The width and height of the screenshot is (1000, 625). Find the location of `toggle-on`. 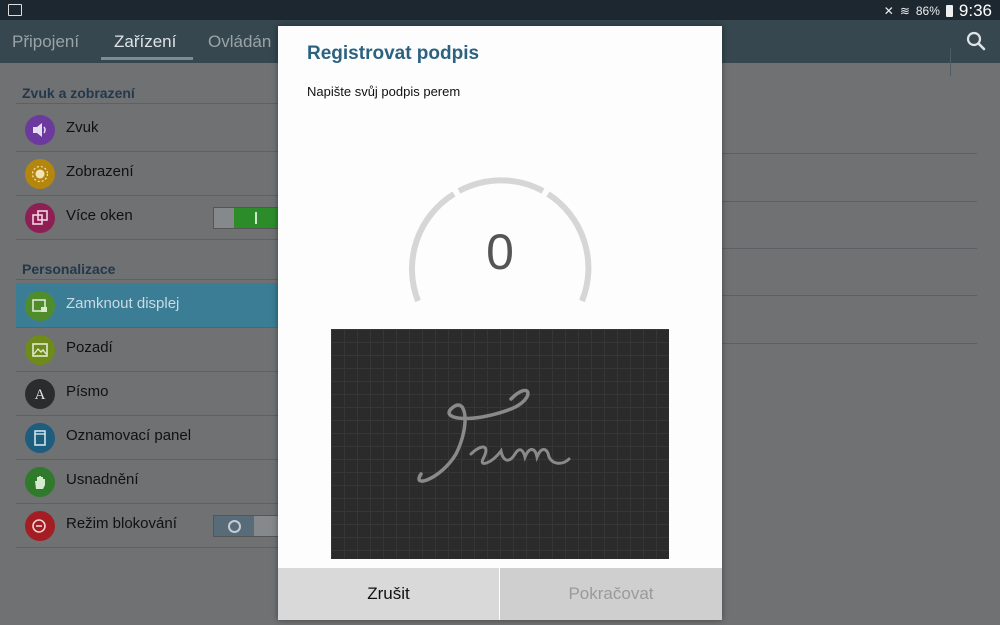

toggle-on is located at coordinates (256, 218).